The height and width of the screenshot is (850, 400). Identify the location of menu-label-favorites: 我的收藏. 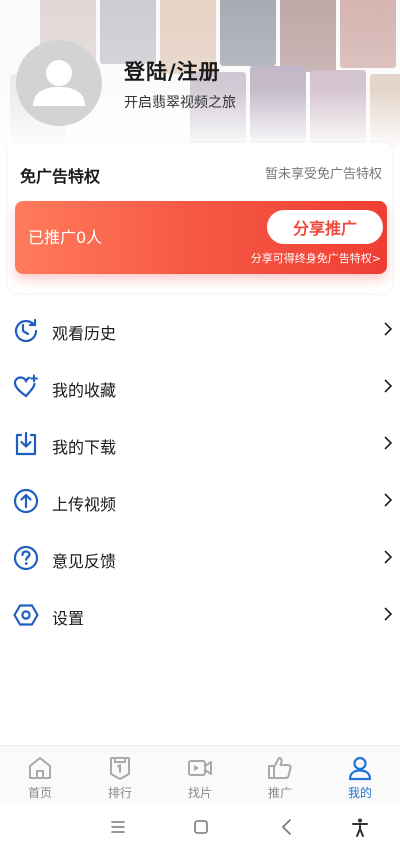
(84, 390).